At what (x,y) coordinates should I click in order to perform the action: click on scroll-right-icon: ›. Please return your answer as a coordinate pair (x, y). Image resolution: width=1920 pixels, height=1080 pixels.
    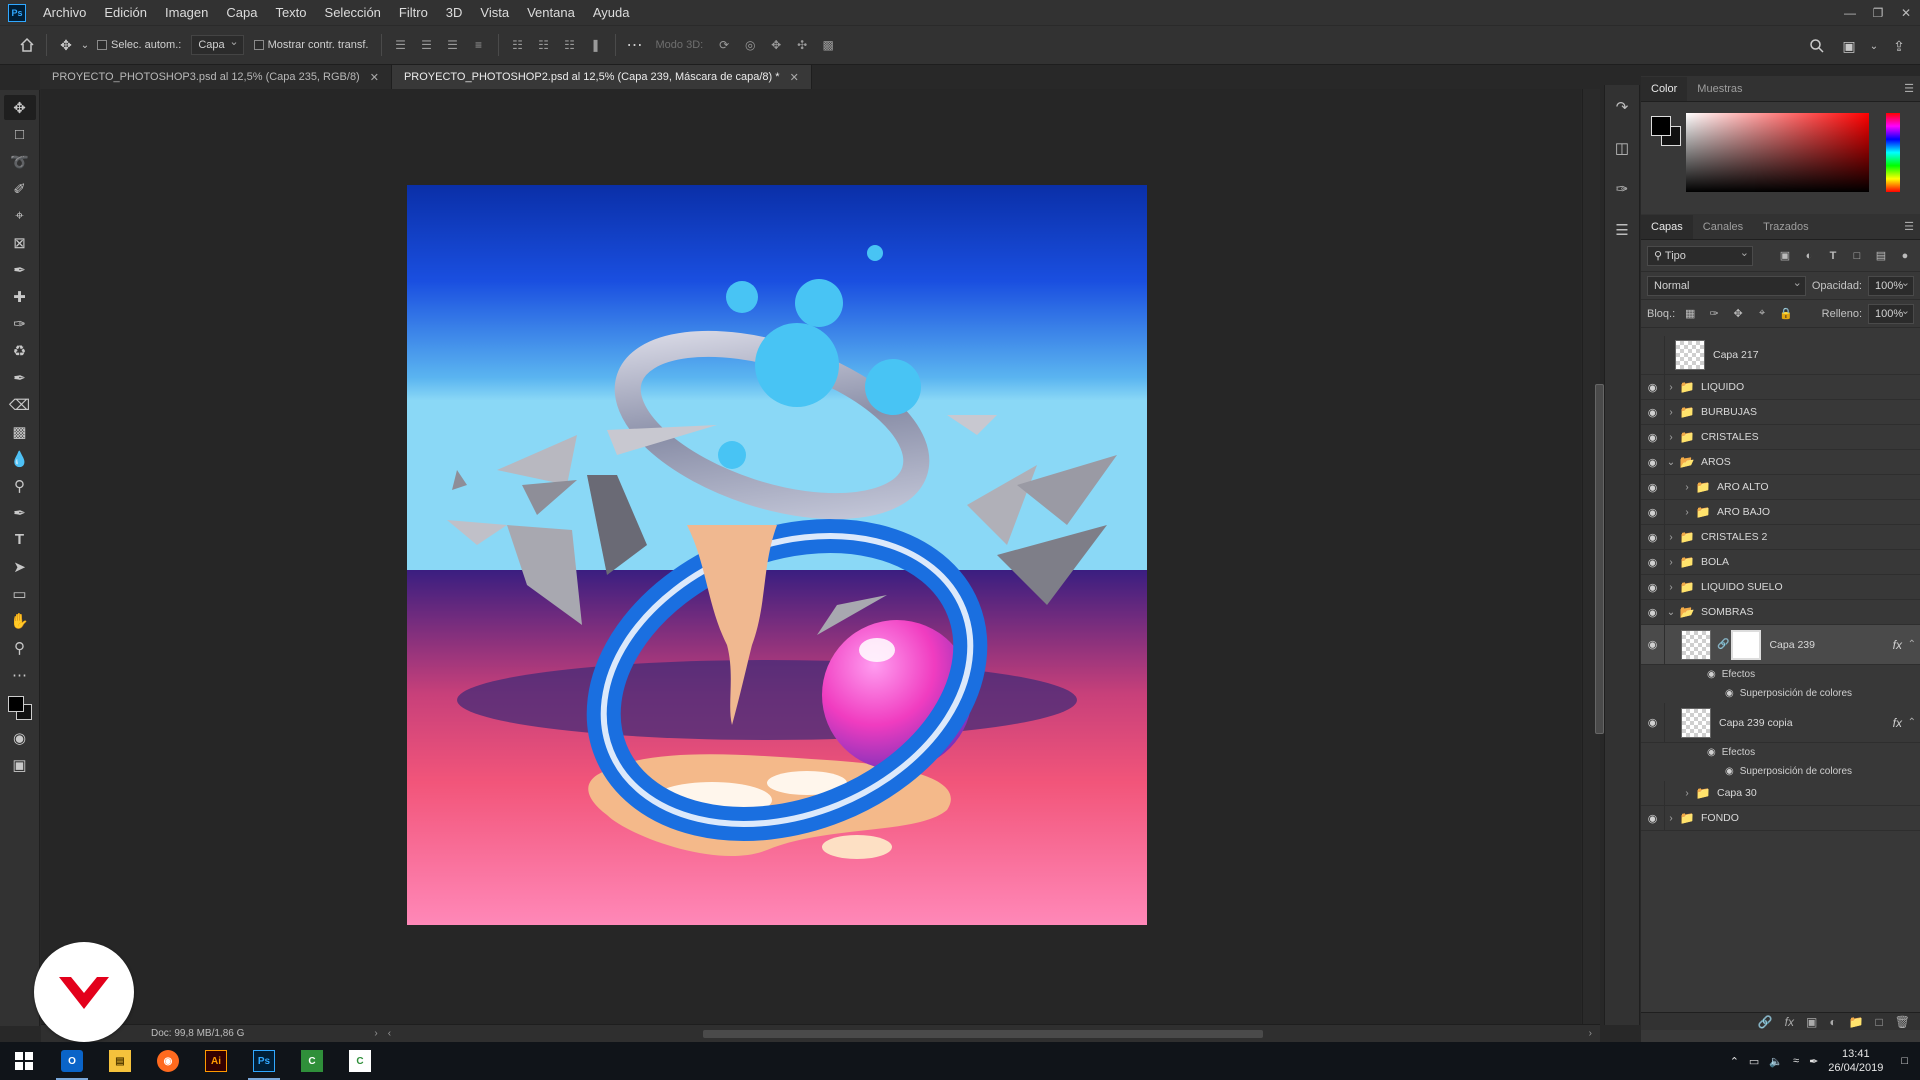
    Looking at the image, I should click on (1590, 1033).